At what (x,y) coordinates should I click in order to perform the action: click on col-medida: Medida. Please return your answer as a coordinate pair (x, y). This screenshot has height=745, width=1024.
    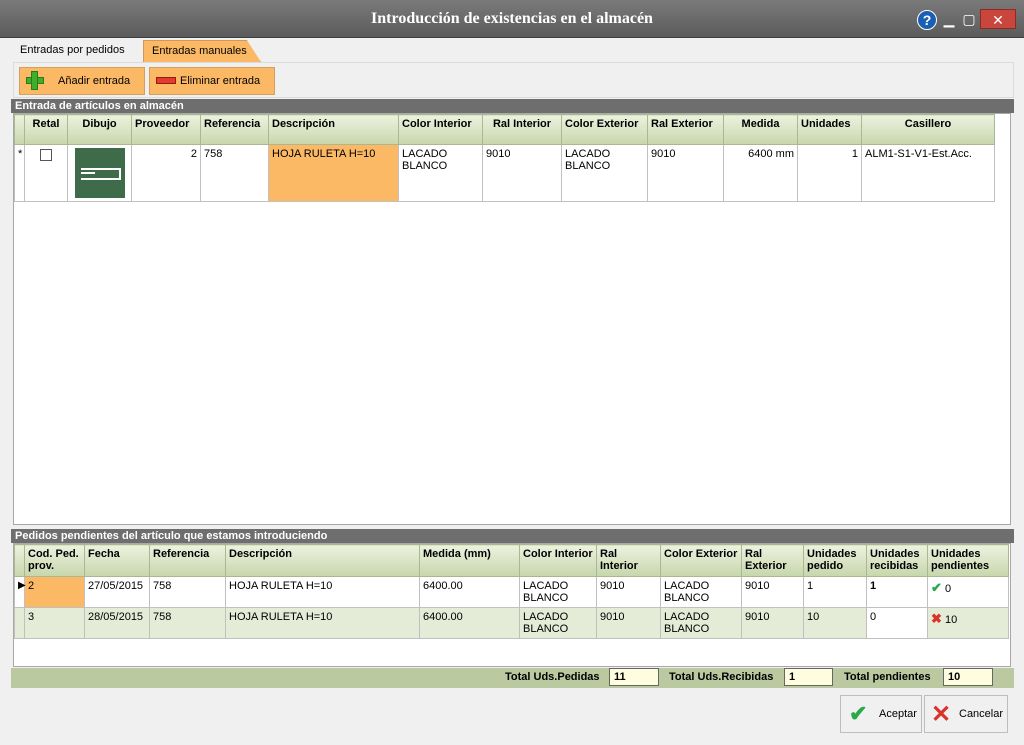
    Looking at the image, I should click on (760, 129).